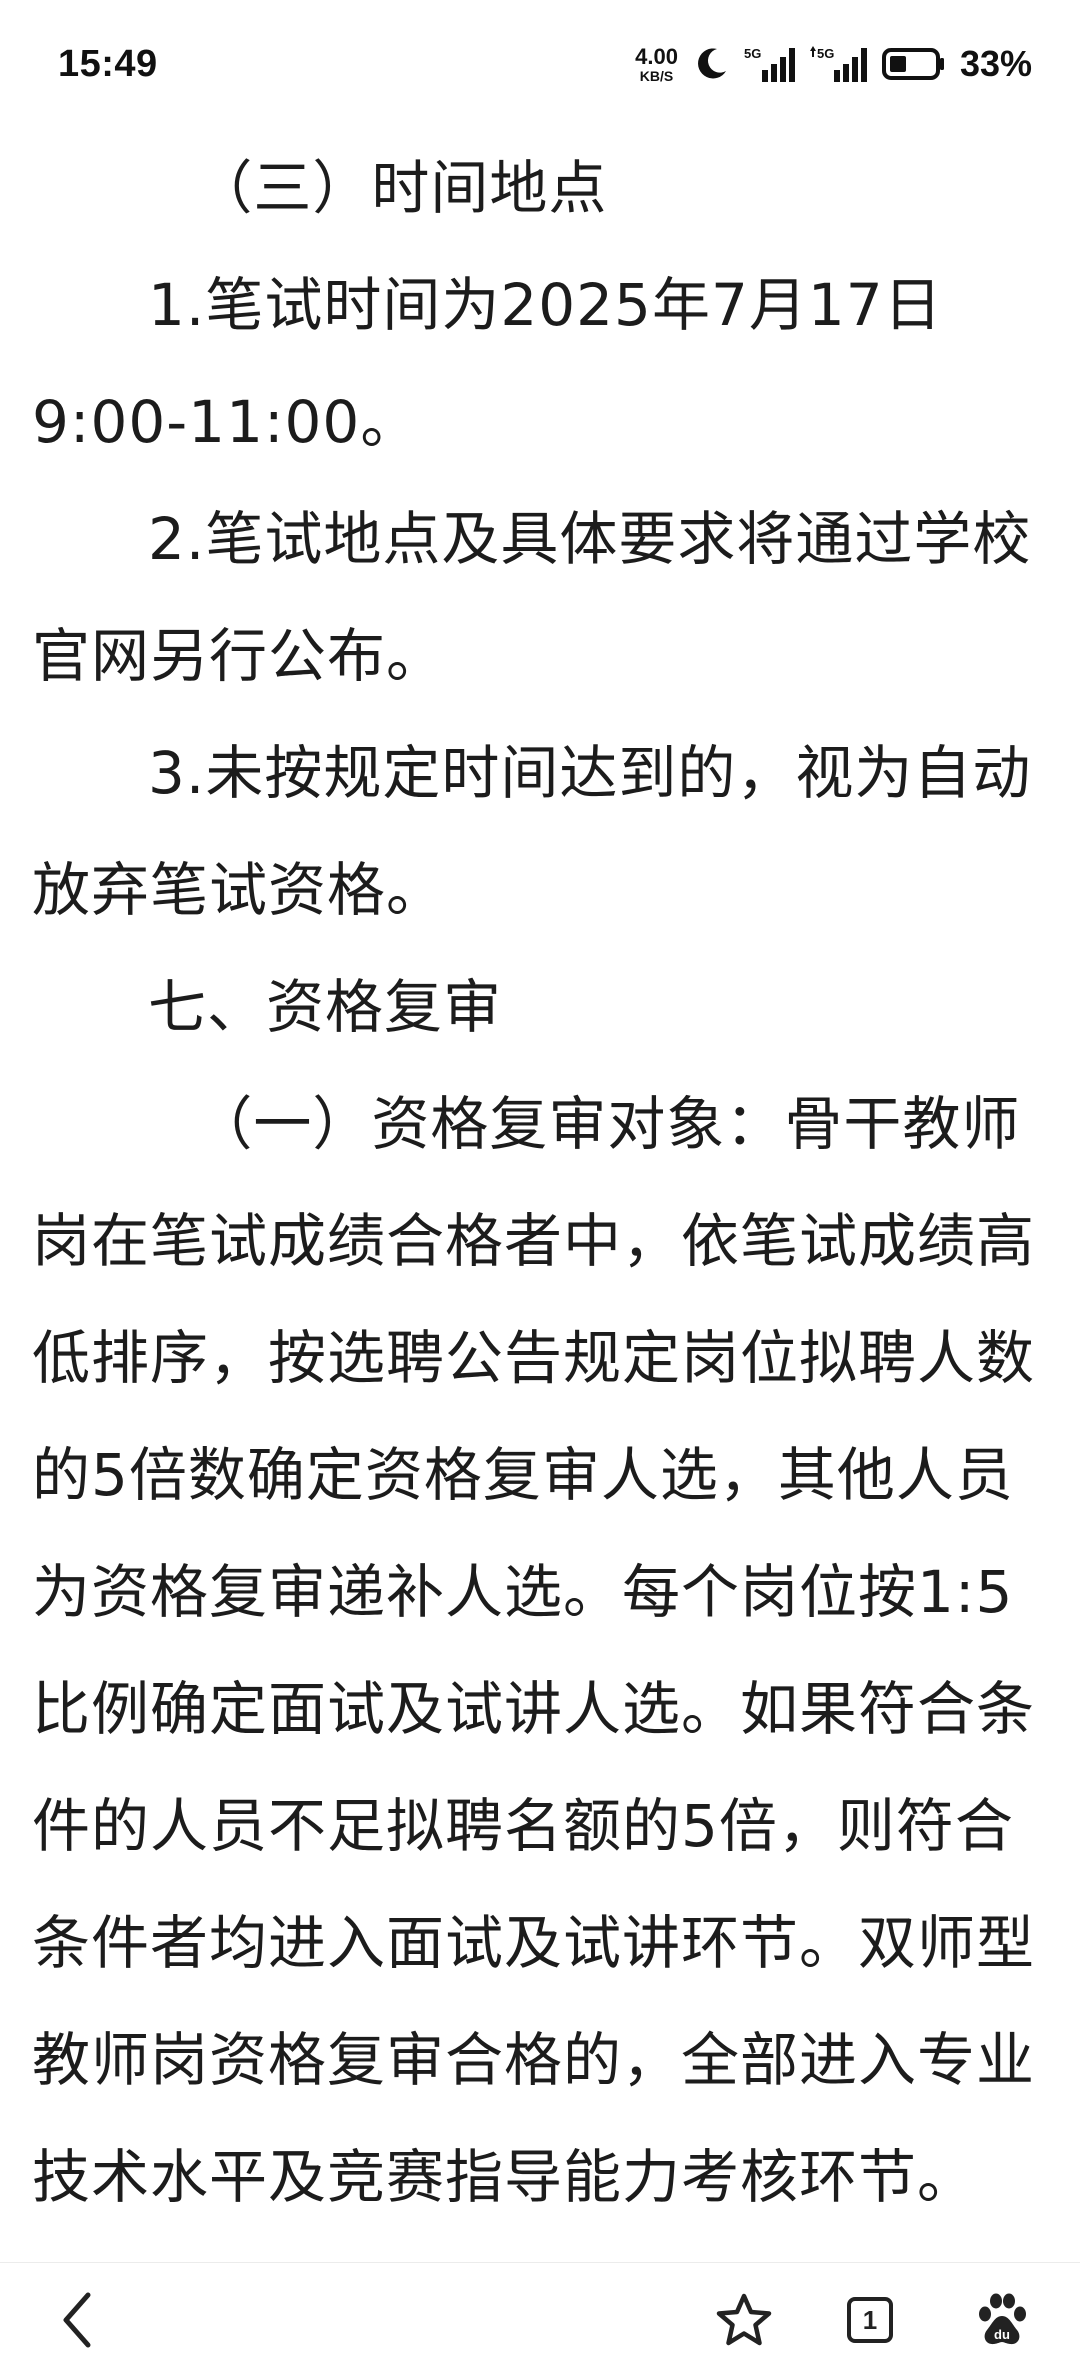 This screenshot has height=2377, width=1080. What do you see at coordinates (487, 363) in the screenshot?
I see `article-paragraph: 1.笔试时间为2025年7月17日9:00-11:00。` at bounding box center [487, 363].